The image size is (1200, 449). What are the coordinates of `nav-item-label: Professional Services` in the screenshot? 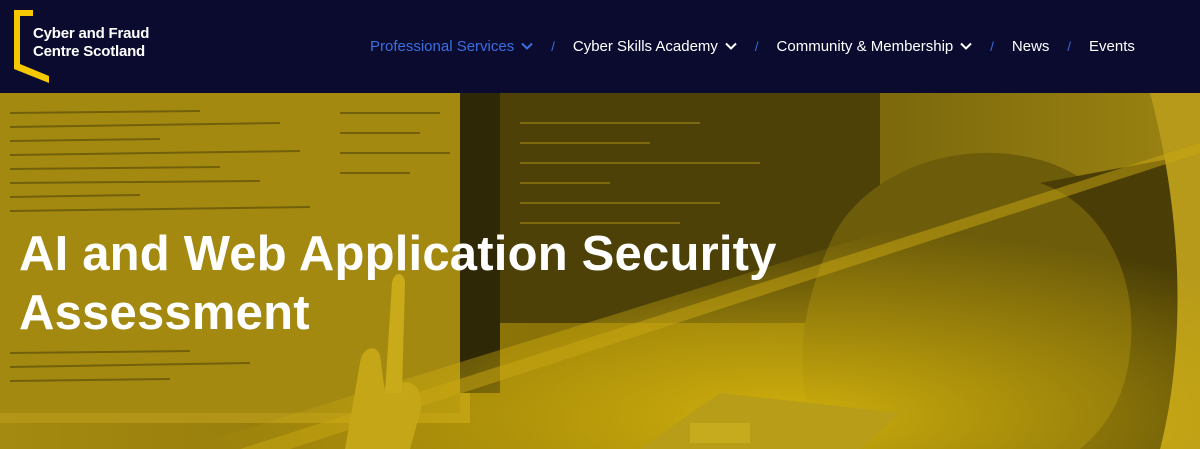 It's located at (442, 46).